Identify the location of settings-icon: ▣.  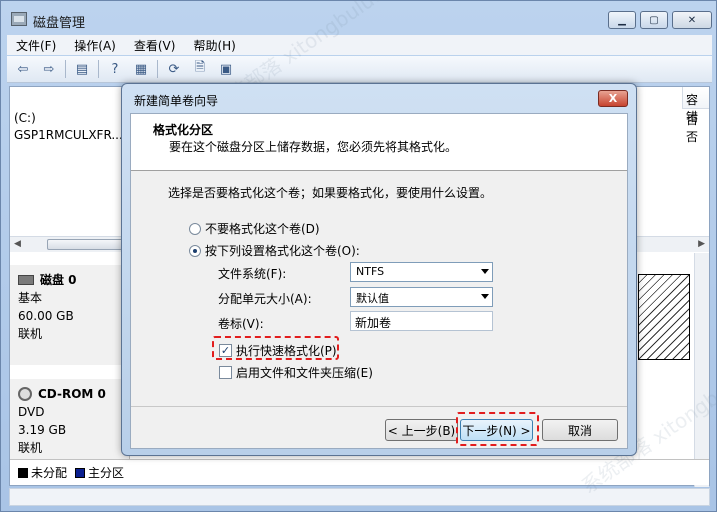
(226, 69).